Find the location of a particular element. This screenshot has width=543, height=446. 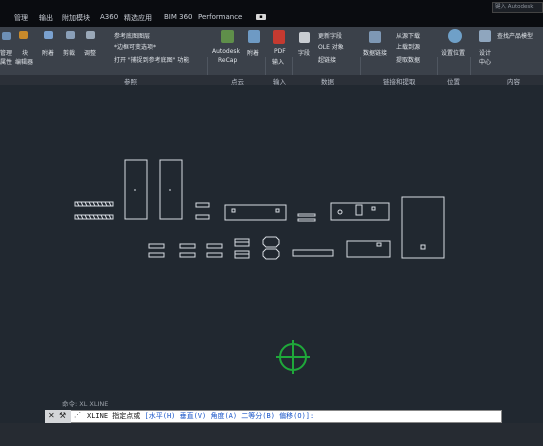

tab-featured-apps: 精选应用 is located at coordinates (138, 18).